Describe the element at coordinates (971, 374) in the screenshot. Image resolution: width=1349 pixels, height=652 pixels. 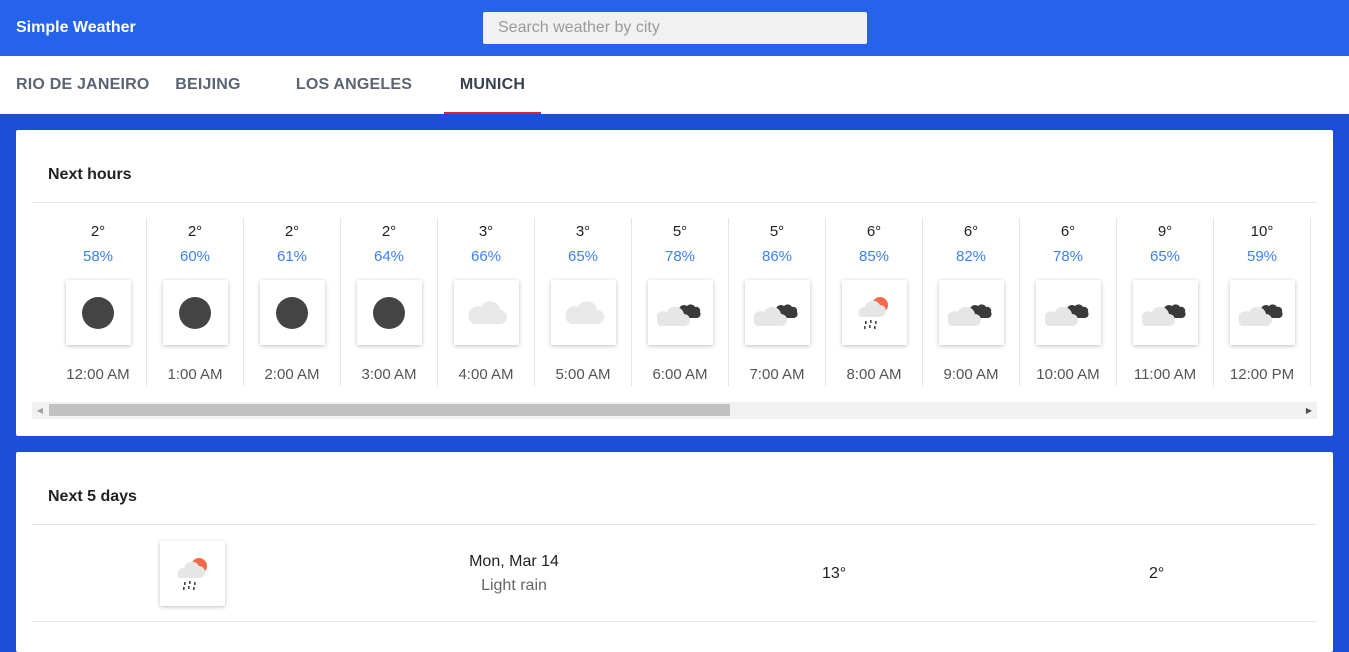
I see `hour-time: 9:00 AM` at that location.